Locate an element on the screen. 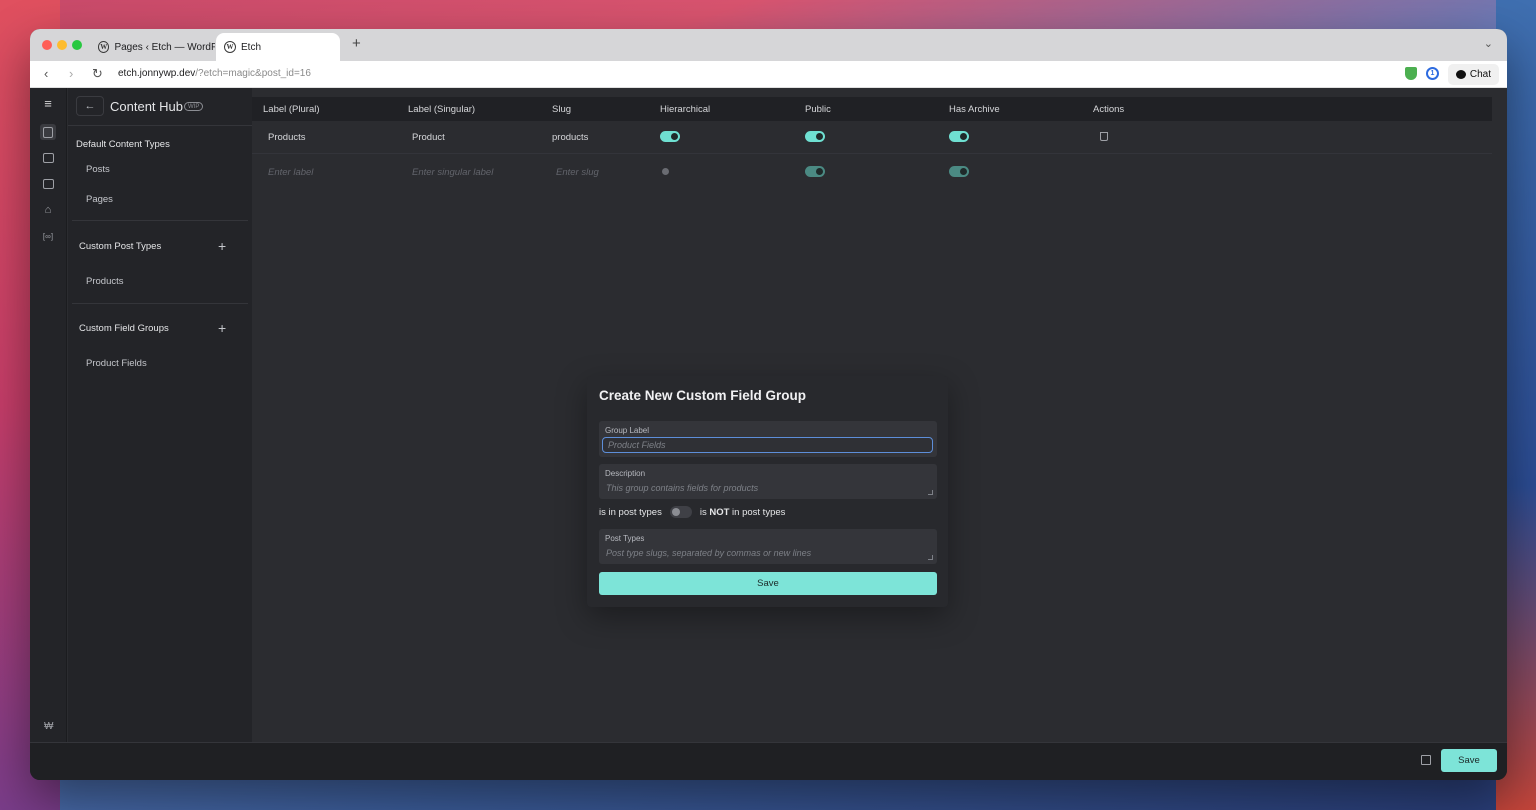 Image resolution: width=1536 pixels, height=810 pixels. new-hierarchical-toggle is located at coordinates (670, 171).